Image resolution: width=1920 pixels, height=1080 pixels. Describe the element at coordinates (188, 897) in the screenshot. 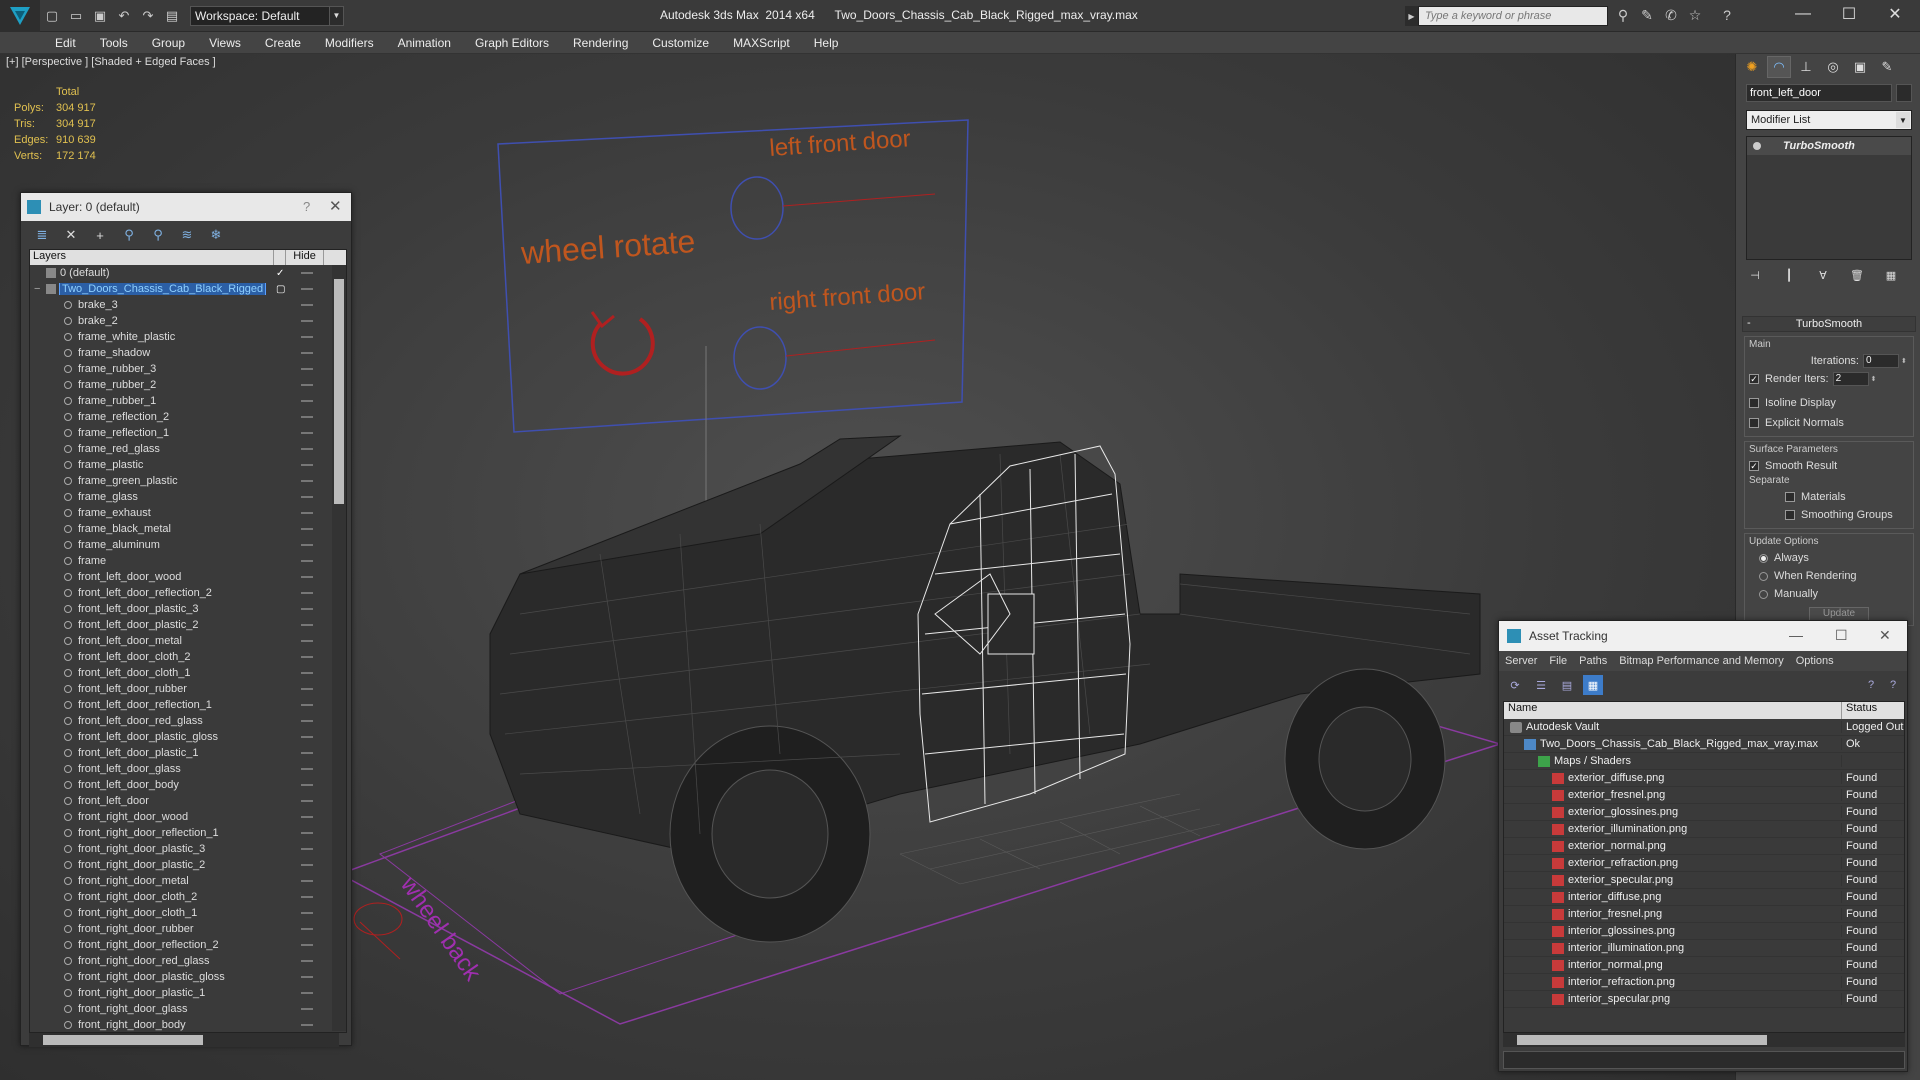

I see `object-row: front_right_door_cloth_2` at that location.